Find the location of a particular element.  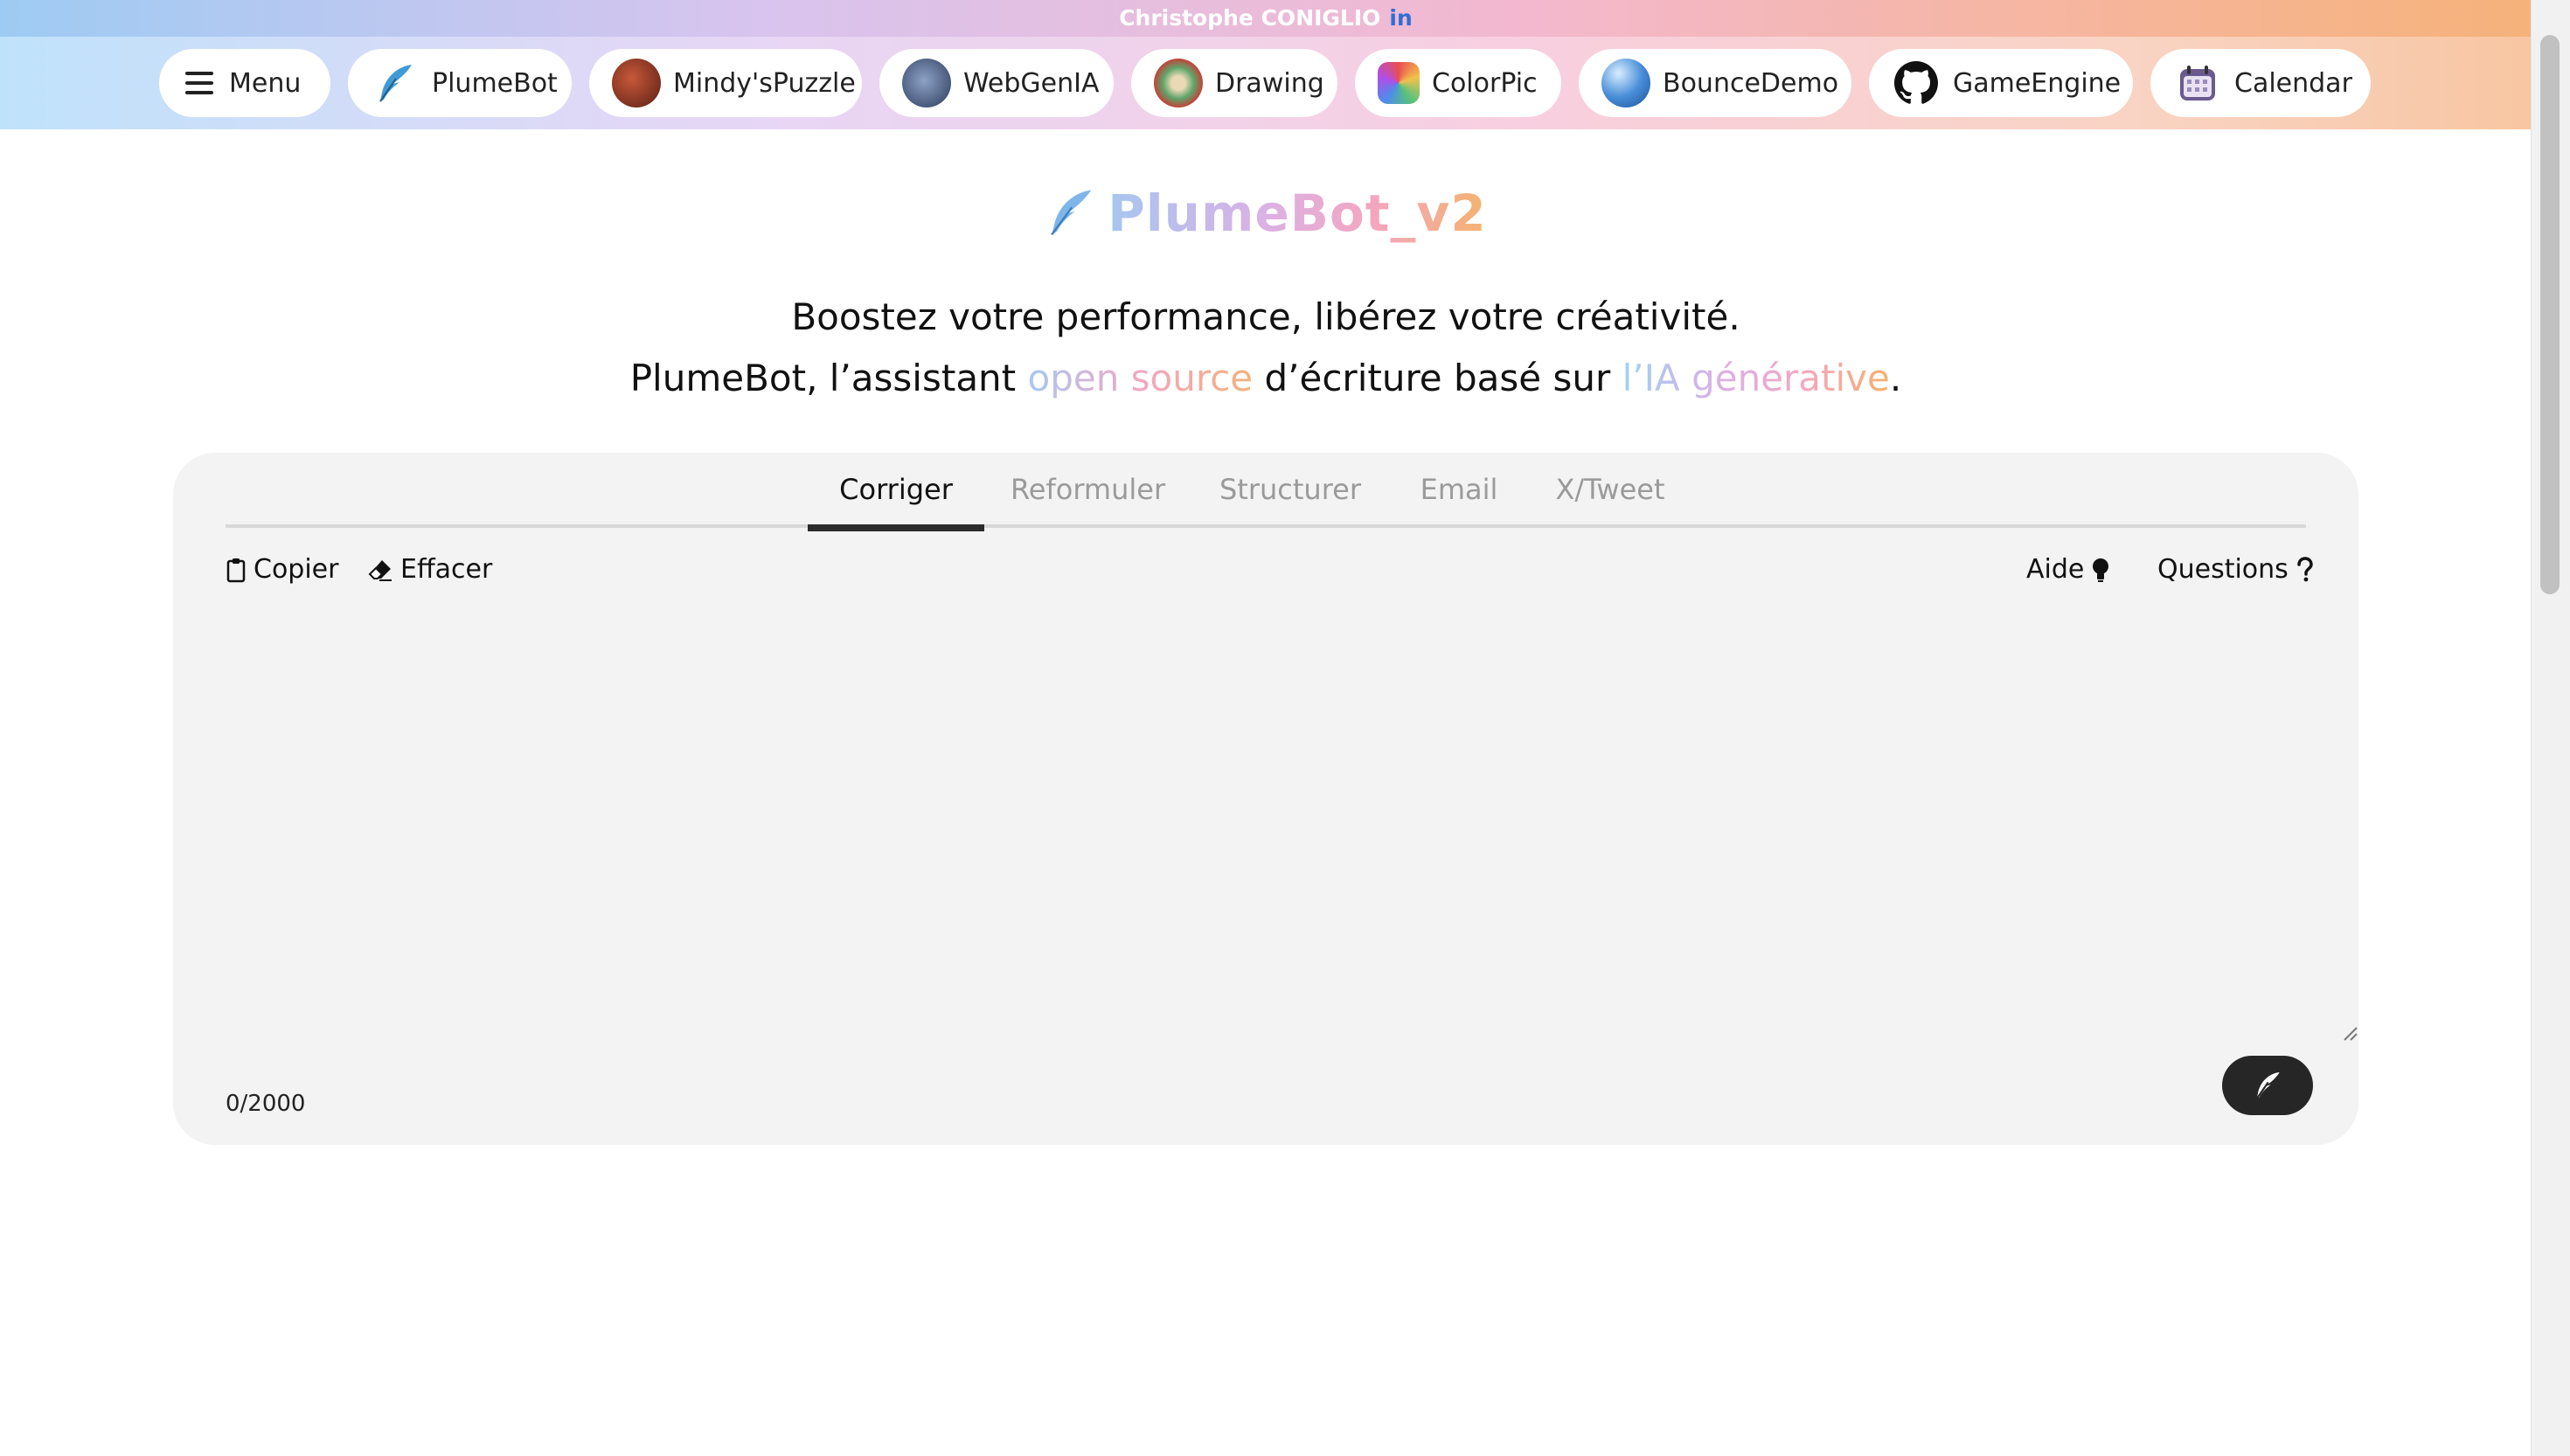

page-scrollbar is located at coordinates (2550, 728).